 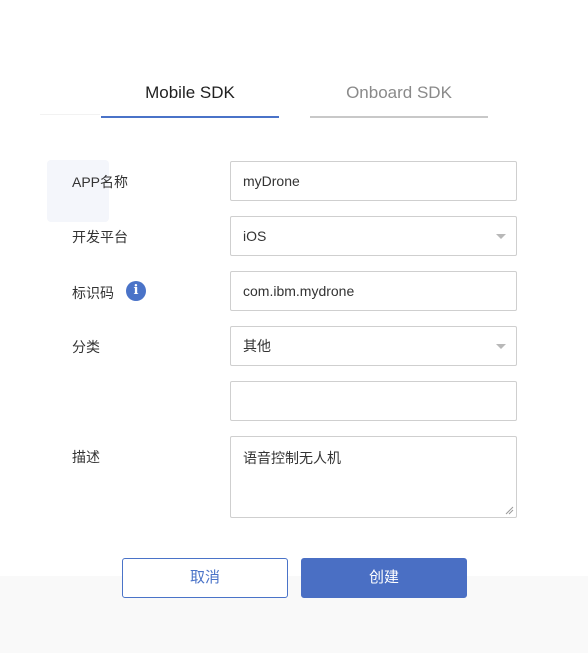 I want to click on tab-onboard-sdk: Onboard SDK, so click(x=399, y=99).